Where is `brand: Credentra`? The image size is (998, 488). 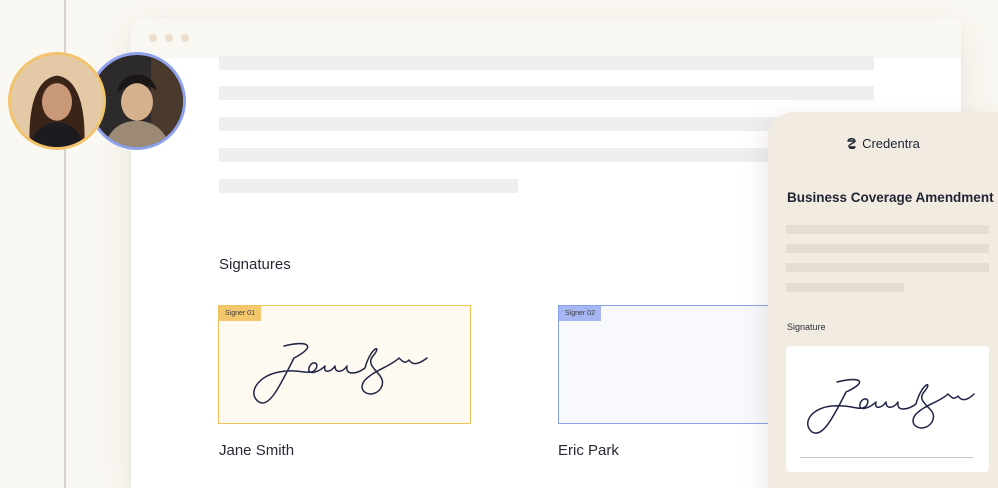 brand: Credentra is located at coordinates (883, 143).